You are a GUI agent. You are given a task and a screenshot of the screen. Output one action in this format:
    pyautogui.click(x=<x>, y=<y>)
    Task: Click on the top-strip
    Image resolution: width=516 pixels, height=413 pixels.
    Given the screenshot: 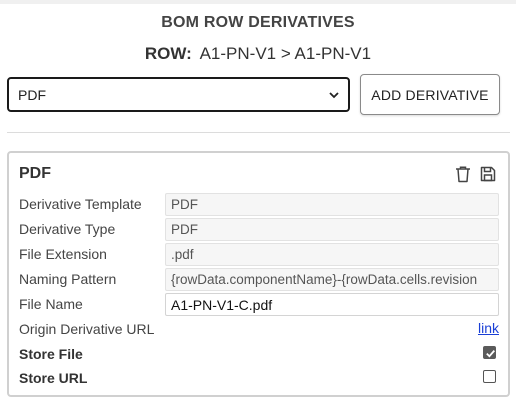 What is the action you would take?
    pyautogui.click(x=258, y=2)
    